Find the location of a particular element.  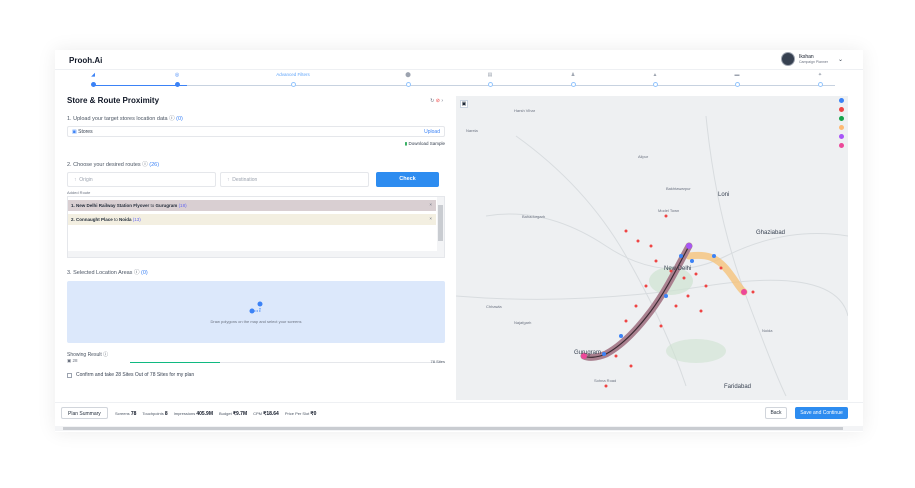

result-count: ▣ 28 is located at coordinates (72, 360).